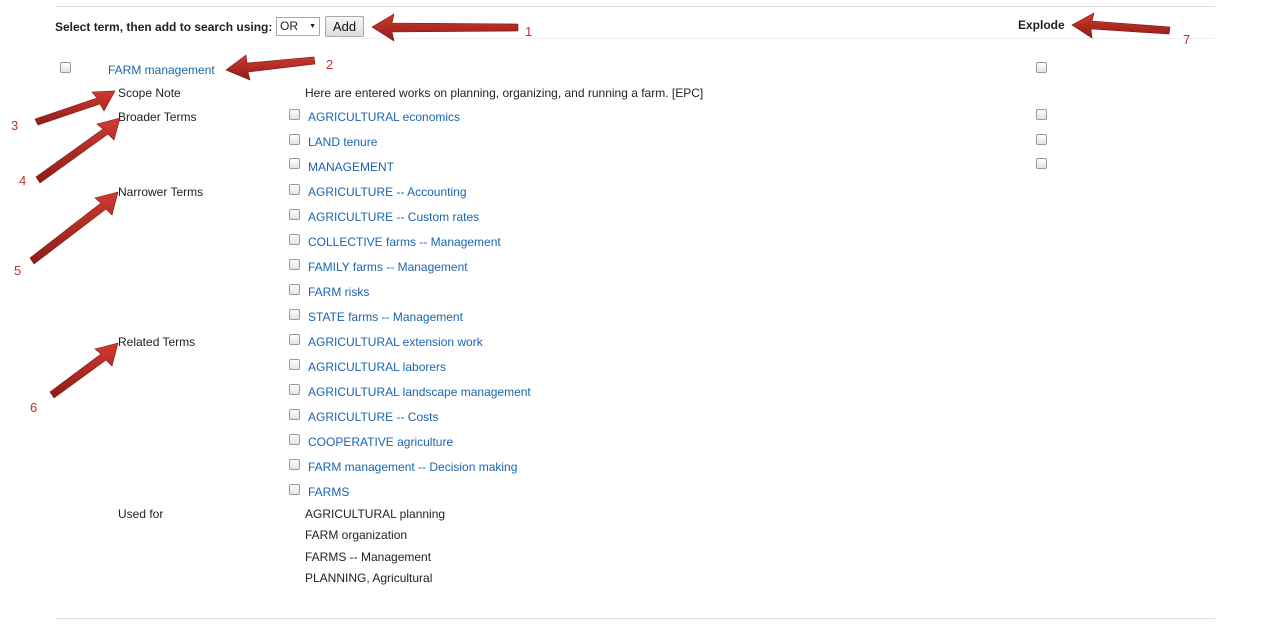 The width and height of the screenshot is (1269, 637). I want to click on related-term-link: AGRICULTURAL landscape management, so click(419, 392).